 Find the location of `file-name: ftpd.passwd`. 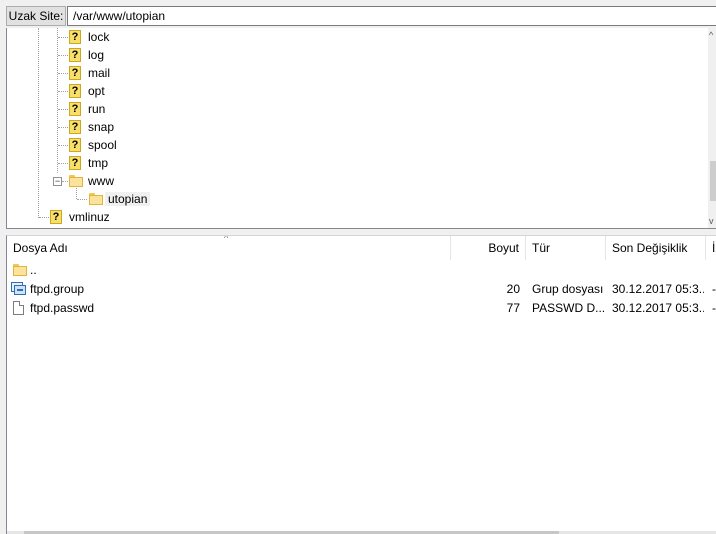

file-name: ftpd.passwd is located at coordinates (62, 308).